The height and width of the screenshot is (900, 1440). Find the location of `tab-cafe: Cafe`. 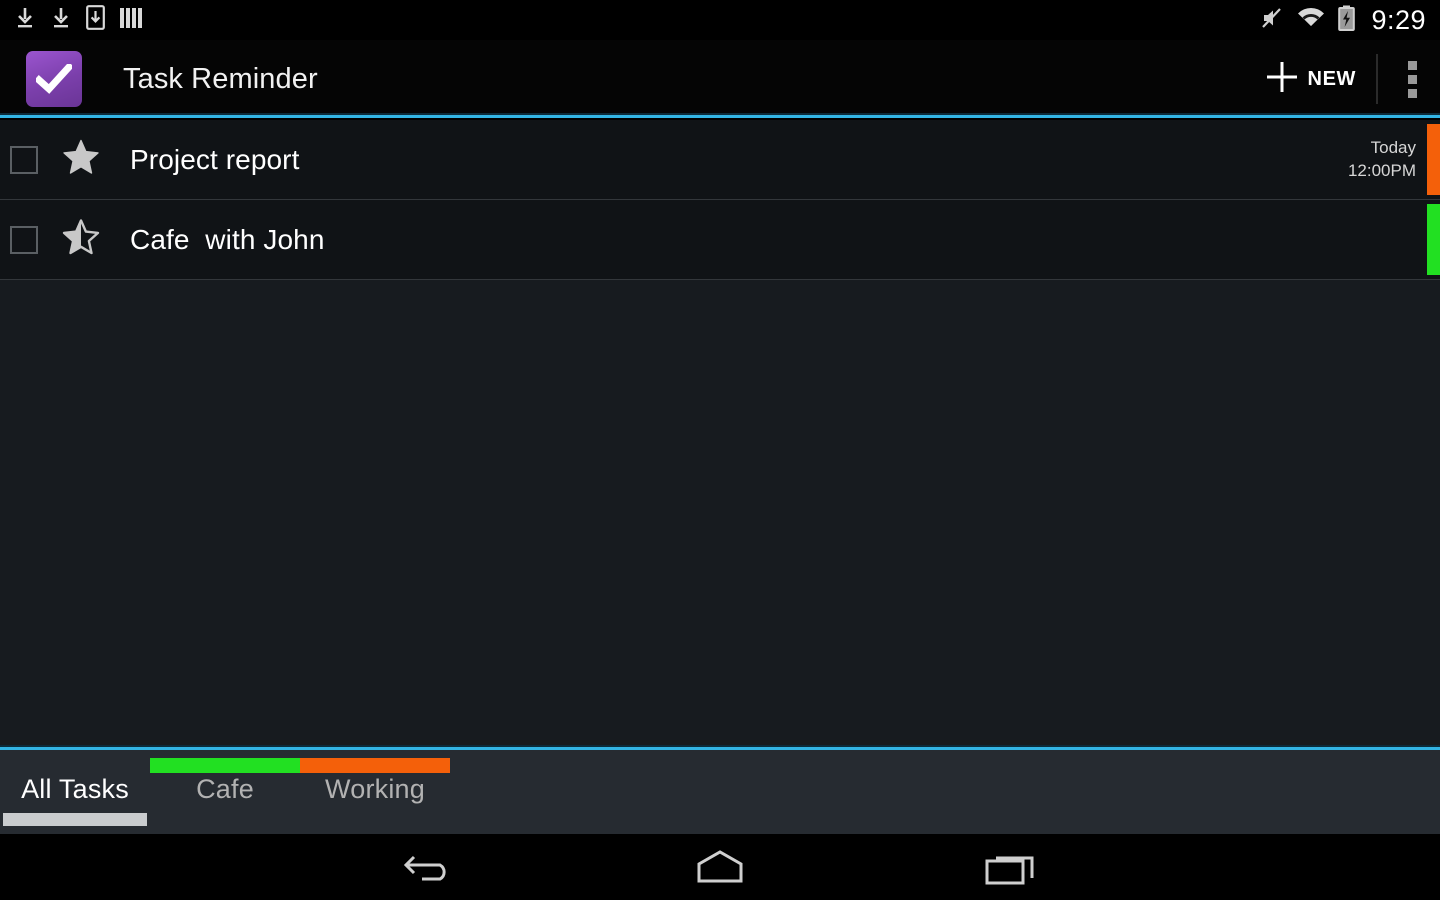

tab-cafe: Cafe is located at coordinates (225, 792).